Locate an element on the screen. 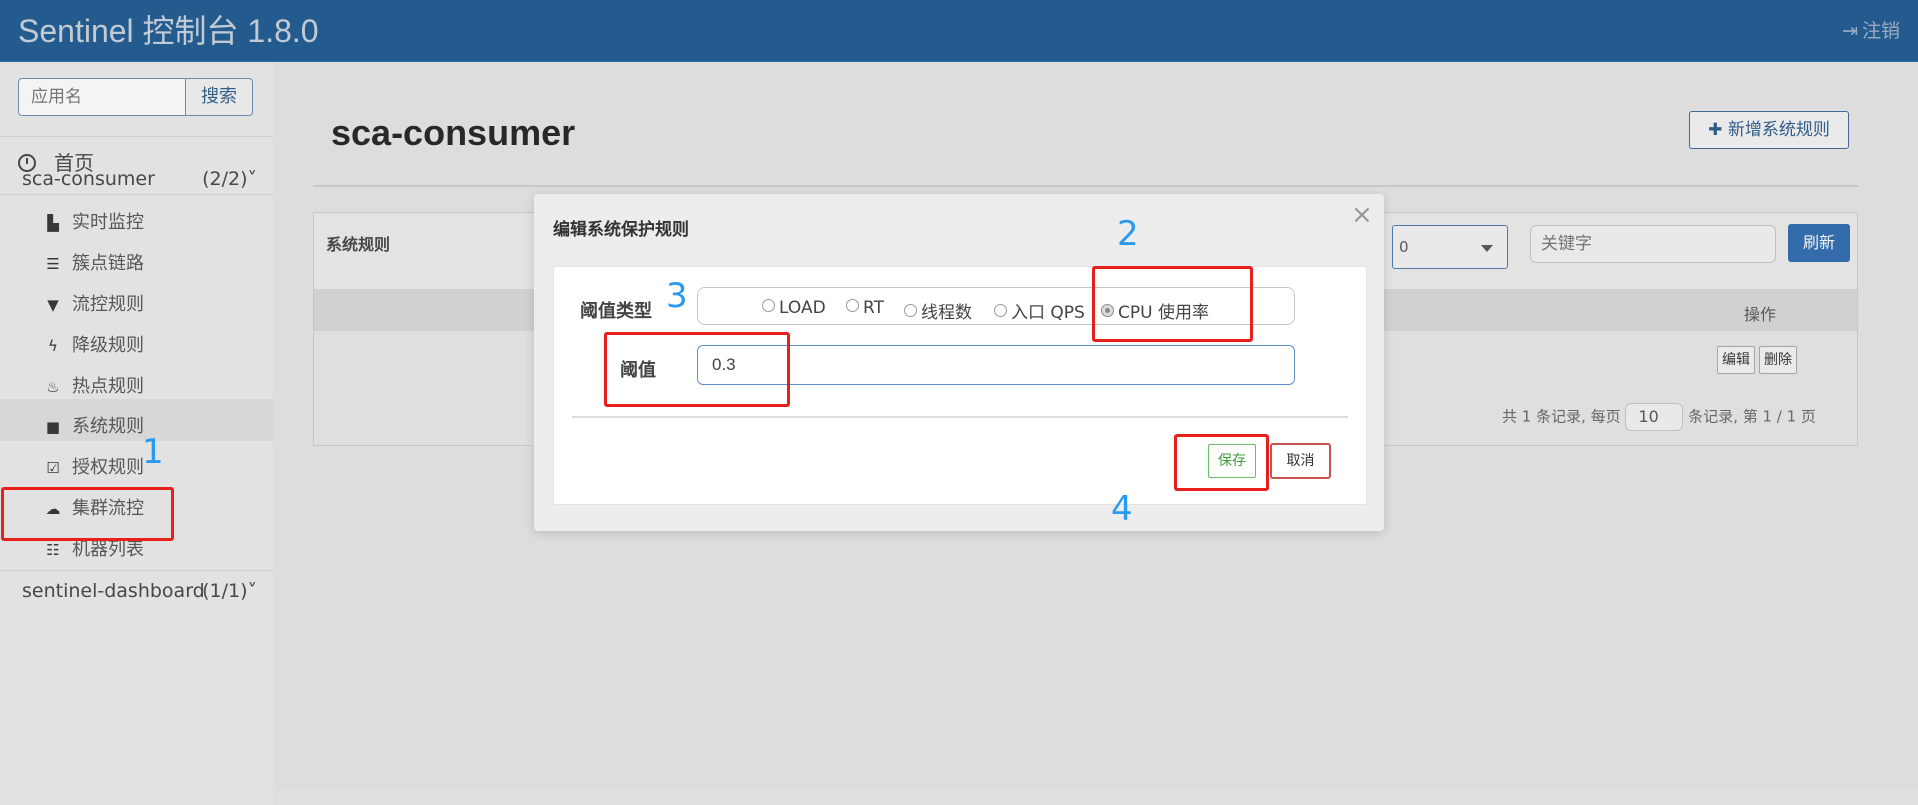  divider is located at coordinates (960, 417).